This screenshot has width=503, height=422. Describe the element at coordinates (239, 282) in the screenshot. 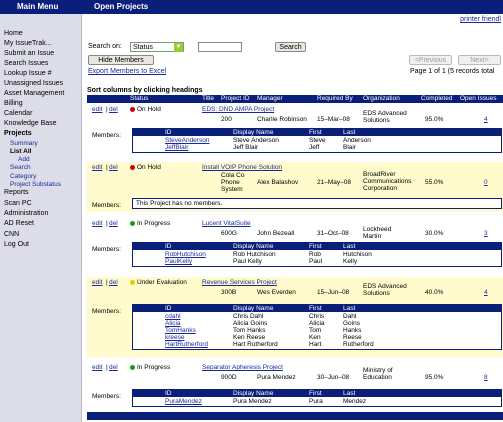

I see `project-title-link: Revenue Services Project` at that location.